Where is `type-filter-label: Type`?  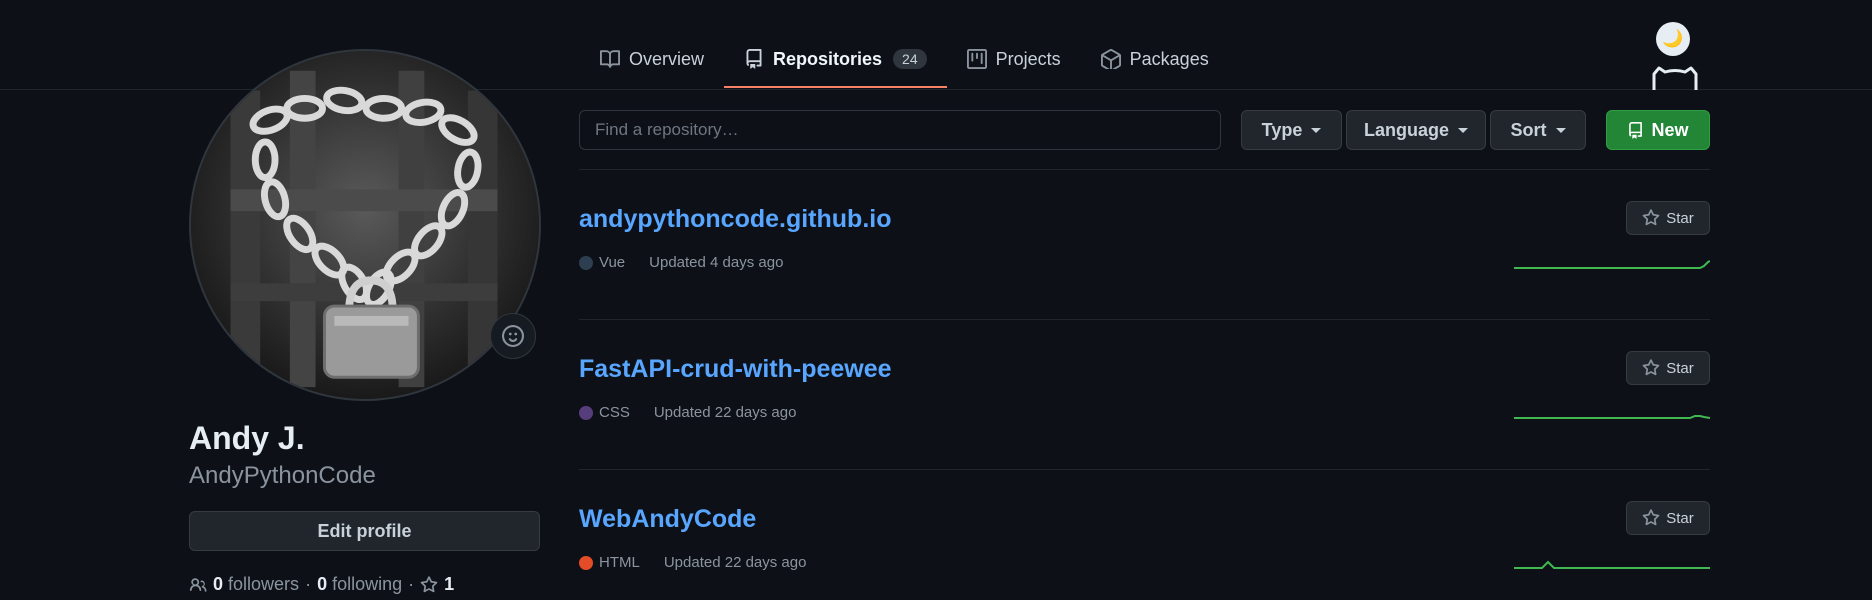
type-filter-label: Type is located at coordinates (1282, 129).